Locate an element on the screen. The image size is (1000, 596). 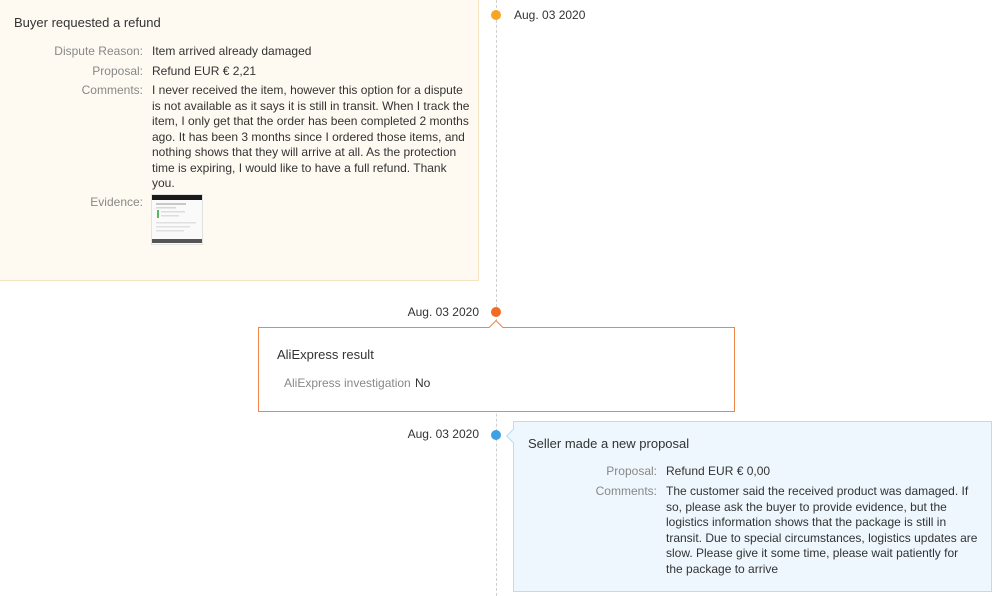
event-date-seller: Aug. 03 2020 is located at coordinates (443, 434).